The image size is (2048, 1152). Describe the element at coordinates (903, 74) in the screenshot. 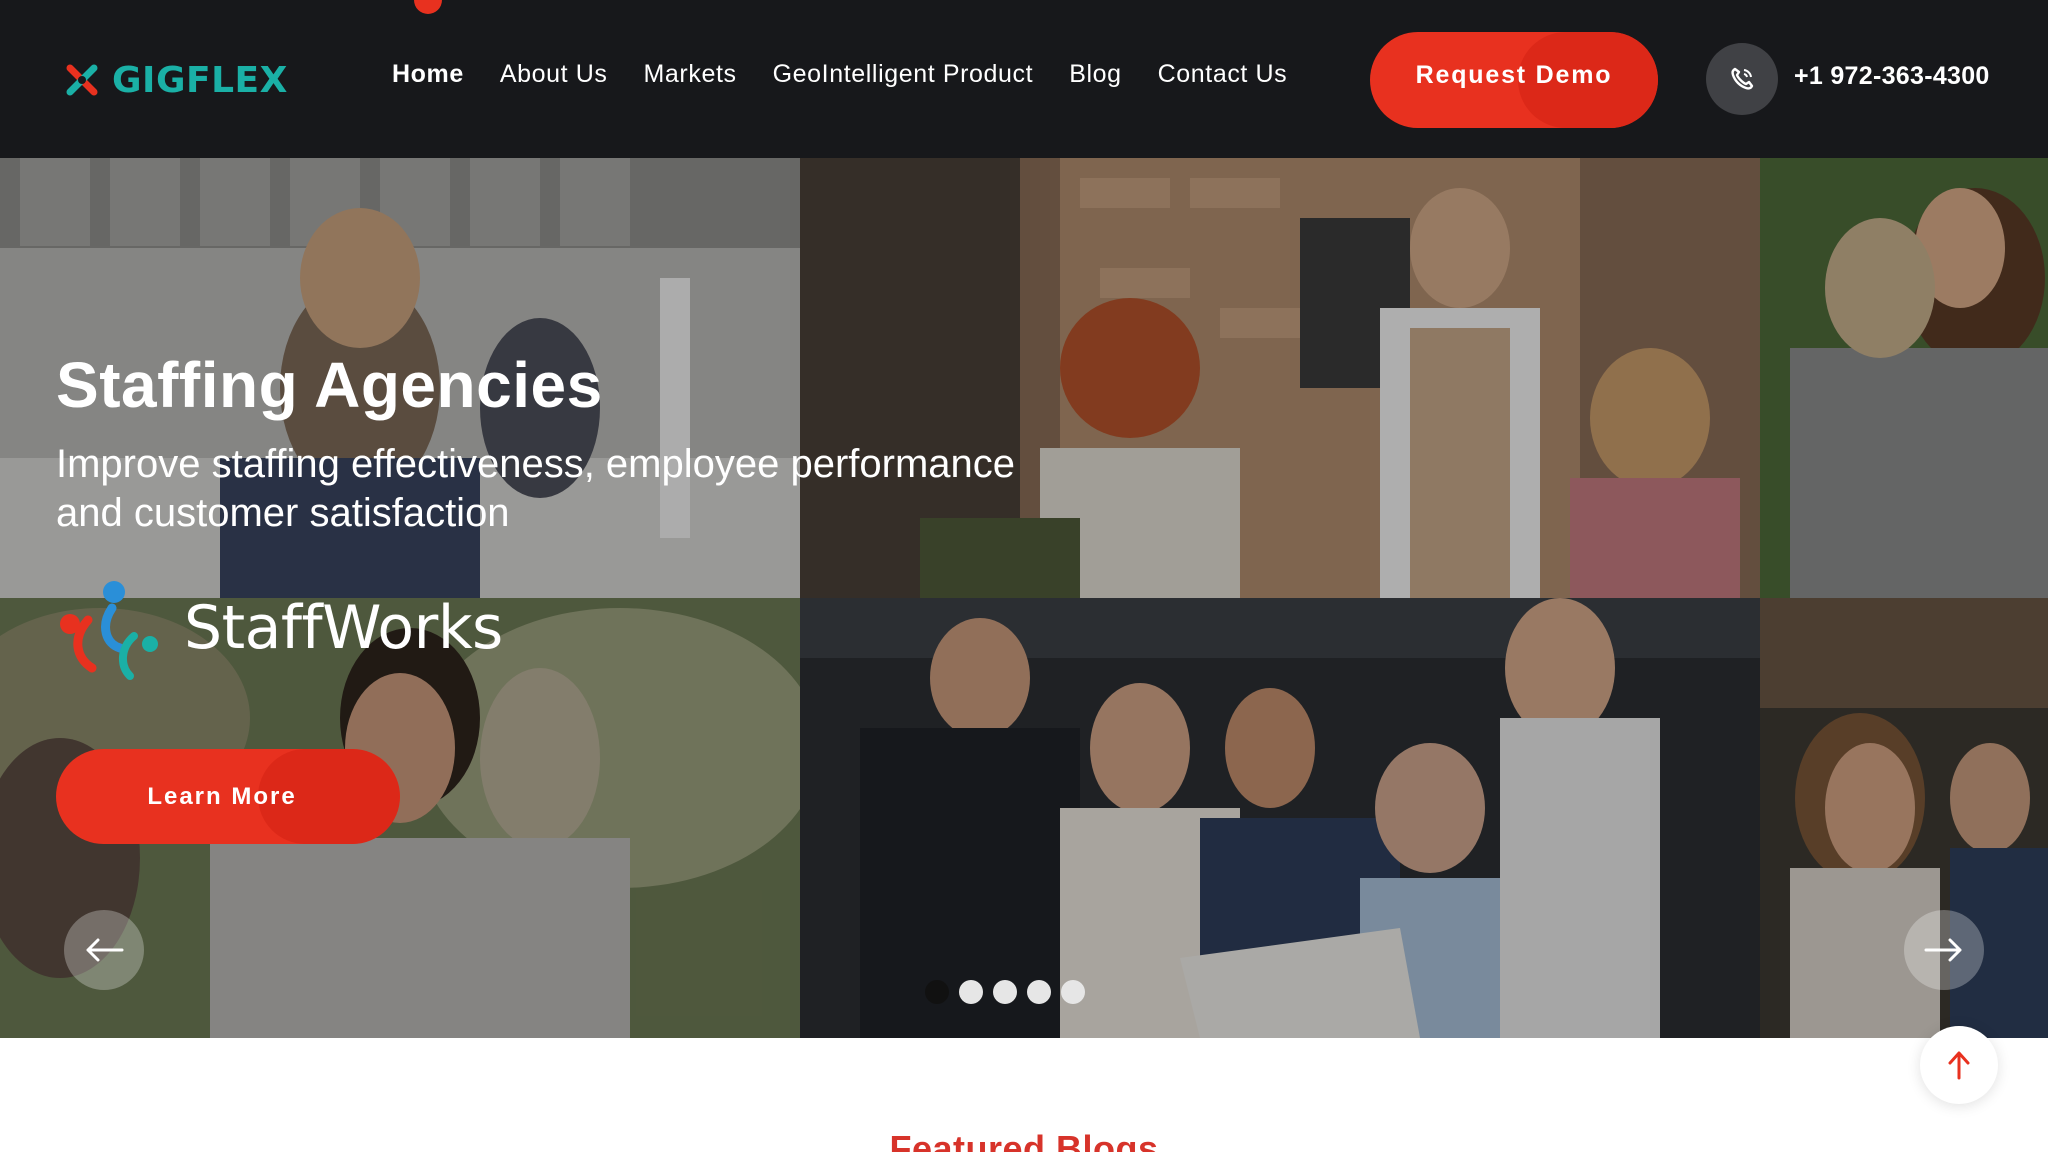

I see `nav-geointelligent-product: GeoIntelligent Product` at that location.